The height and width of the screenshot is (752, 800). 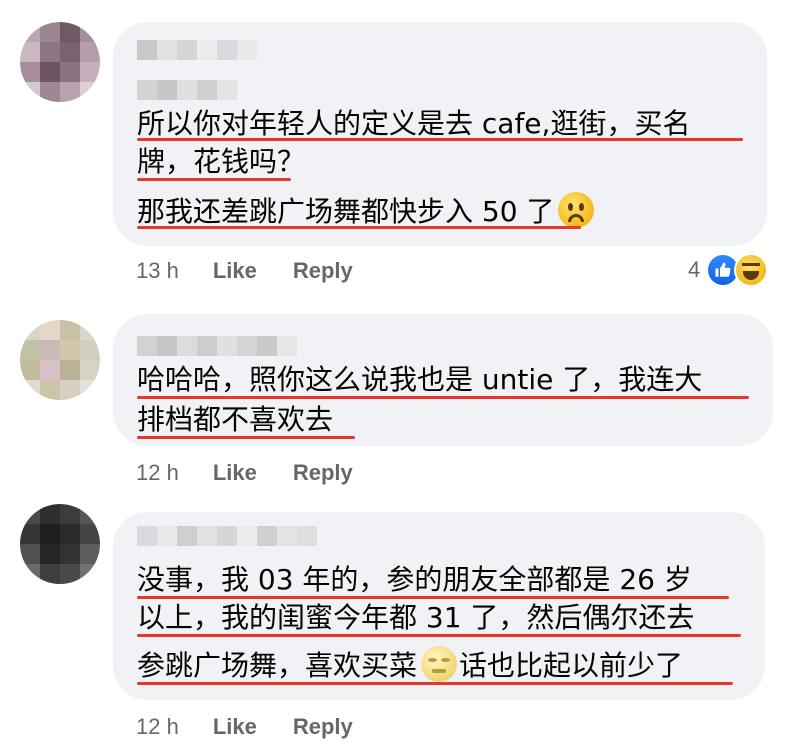 What do you see at coordinates (414, 579) in the screenshot?
I see `comment-text-line: 没事，我 03 年的，参的朋友全部都是 26 岁` at bounding box center [414, 579].